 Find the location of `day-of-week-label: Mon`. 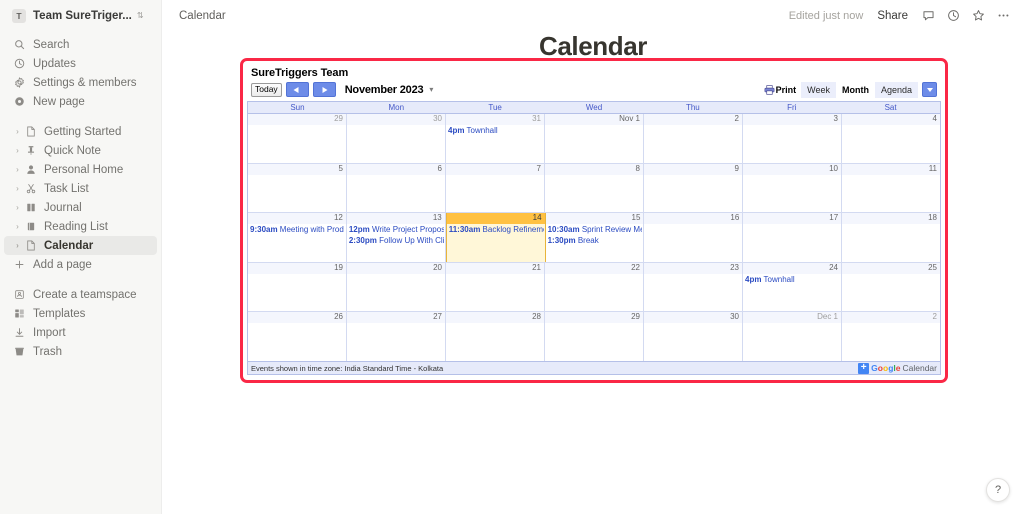

day-of-week-label: Mon is located at coordinates (396, 107).